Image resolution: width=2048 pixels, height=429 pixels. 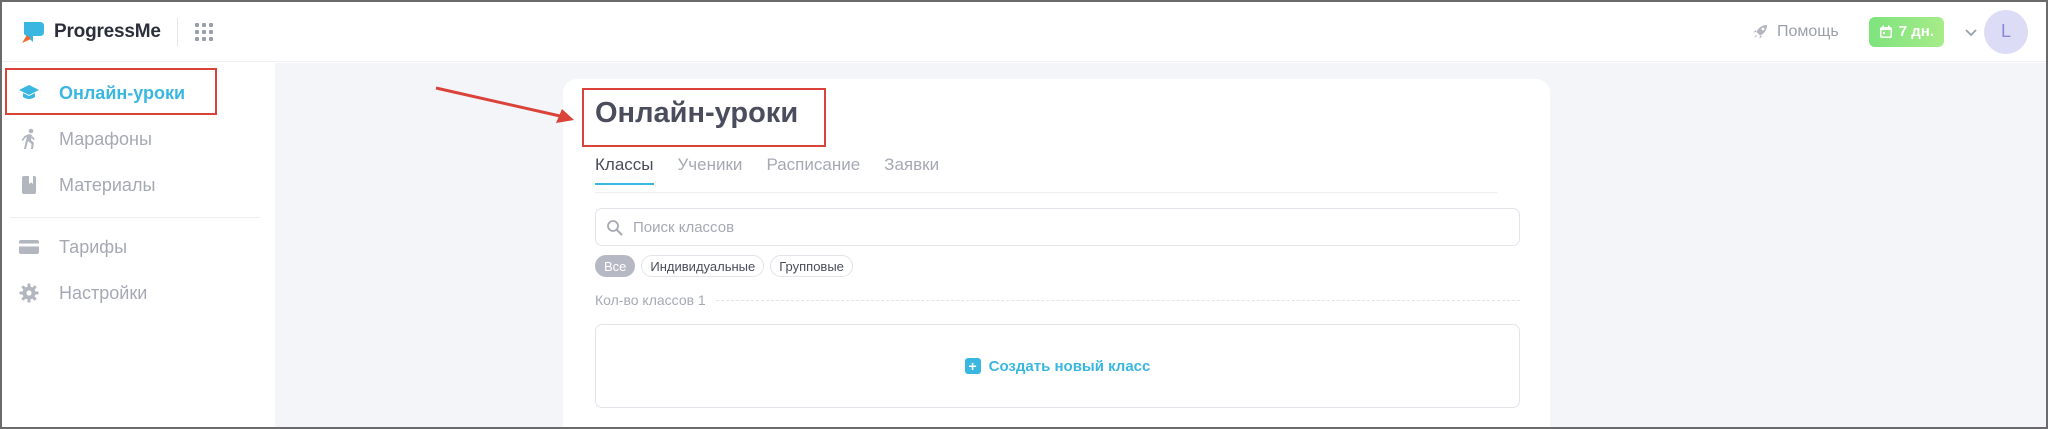 What do you see at coordinates (111, 91) in the screenshot?
I see `annotation-box-sidebar` at bounding box center [111, 91].